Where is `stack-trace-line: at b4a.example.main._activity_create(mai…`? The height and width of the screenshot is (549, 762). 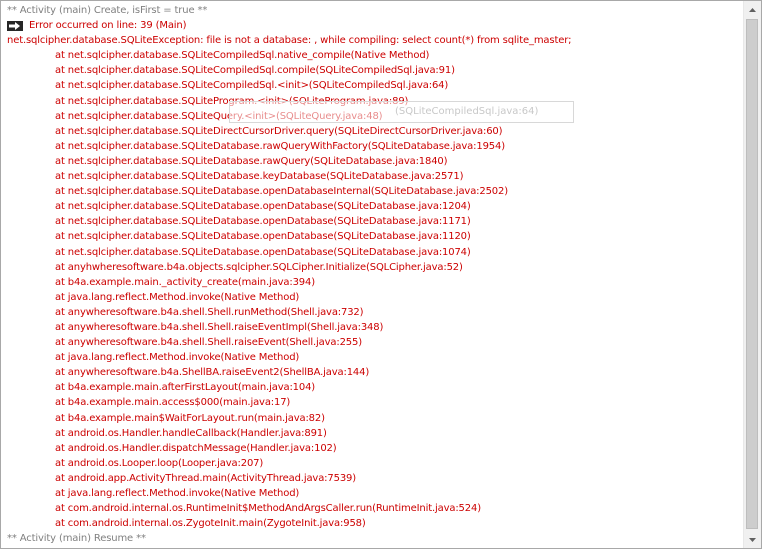
stack-trace-line: at b4a.example.main._activity_create(mai… is located at coordinates (185, 282).